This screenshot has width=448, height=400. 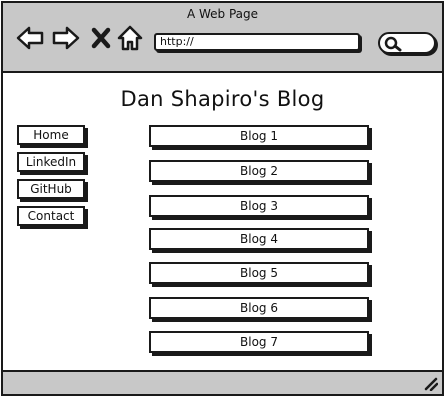 What do you see at coordinates (51, 135) in the screenshot?
I see `sidebar-item-home: Home` at bounding box center [51, 135].